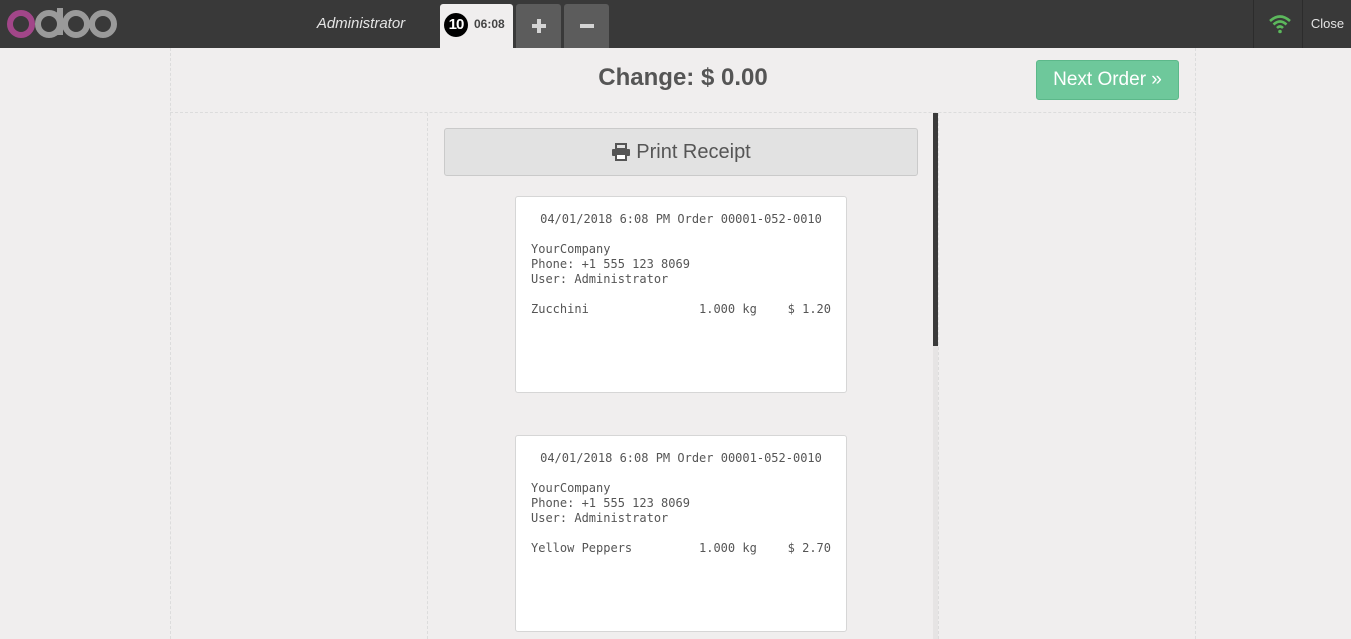  What do you see at coordinates (361, 24) in the screenshot?
I see `cashier-name: Administrator` at bounding box center [361, 24].